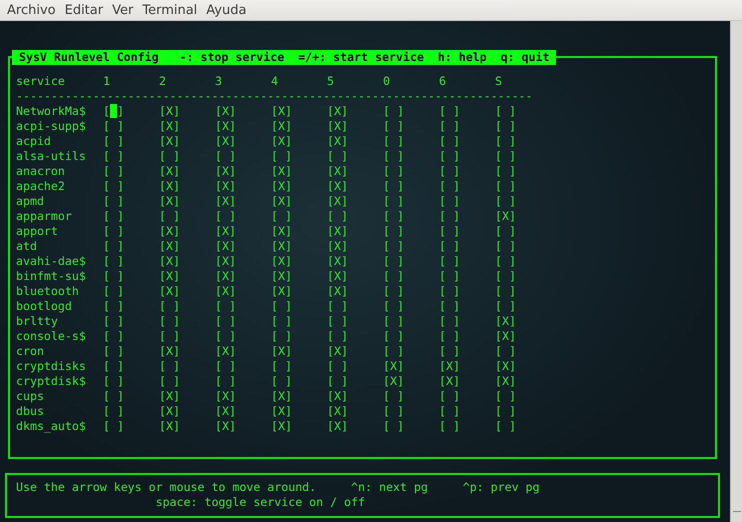  I want to click on scrollbar, so click(736, 271).